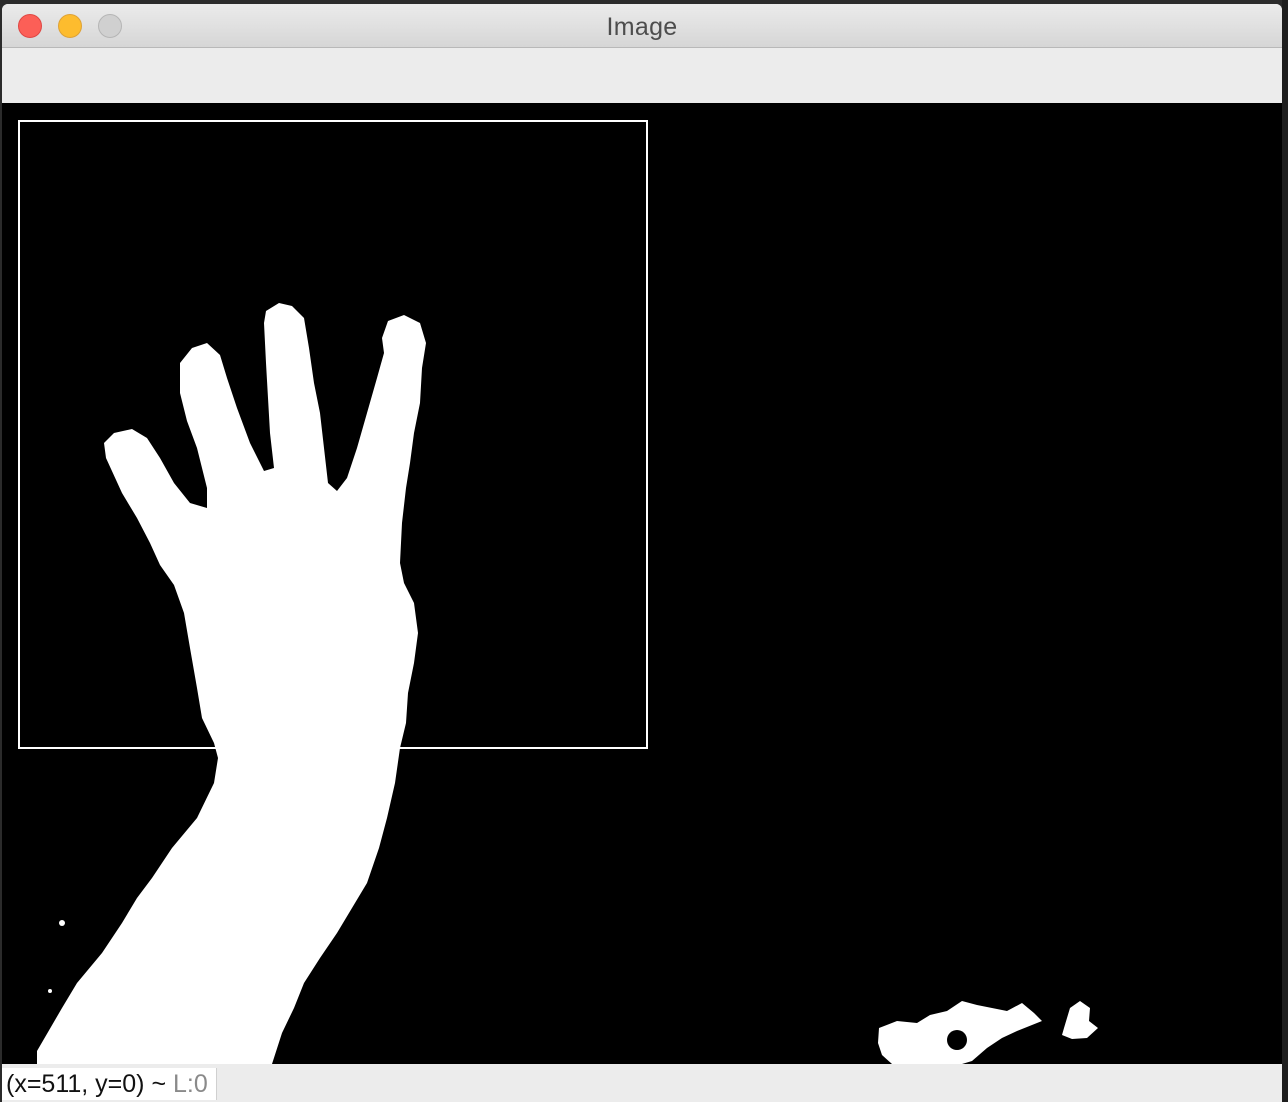 Image resolution: width=1288 pixels, height=1102 pixels. I want to click on title-bar: Image, so click(642, 26).